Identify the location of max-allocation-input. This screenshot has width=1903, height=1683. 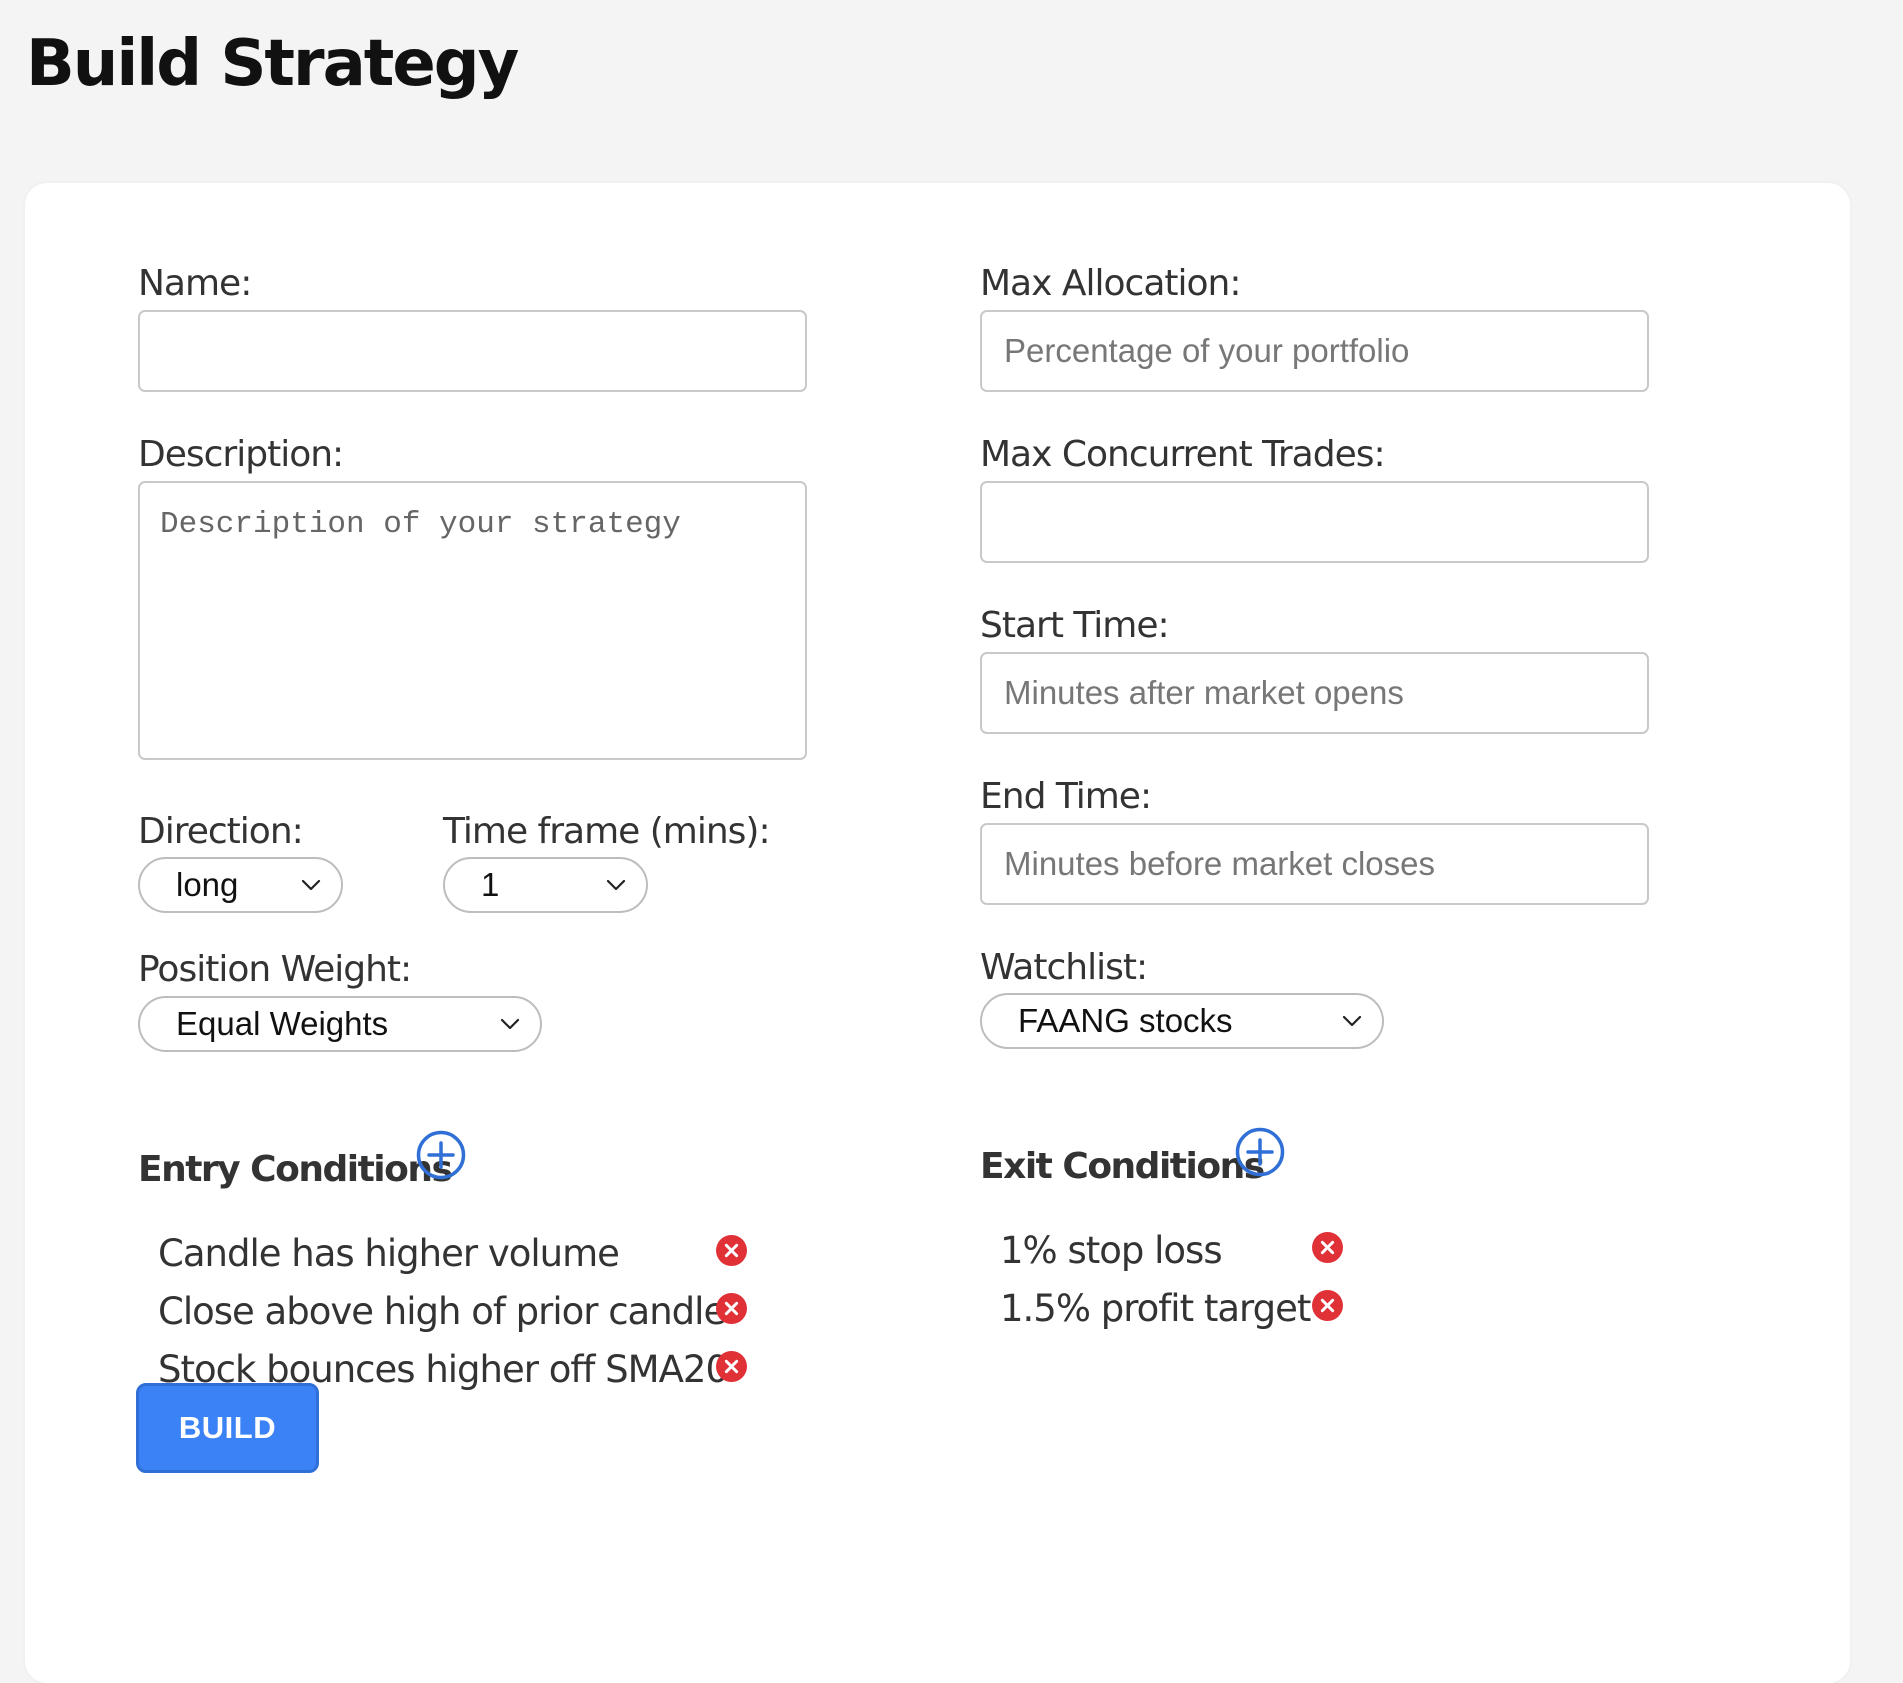
(1314, 351).